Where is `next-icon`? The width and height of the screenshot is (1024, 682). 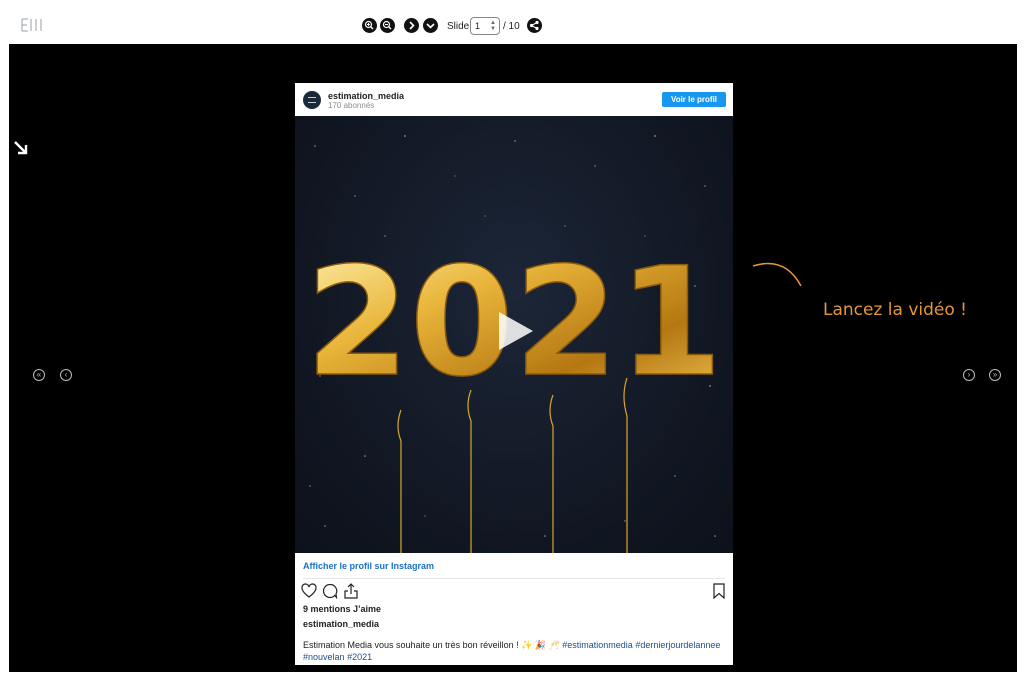
next-icon is located at coordinates (411, 25).